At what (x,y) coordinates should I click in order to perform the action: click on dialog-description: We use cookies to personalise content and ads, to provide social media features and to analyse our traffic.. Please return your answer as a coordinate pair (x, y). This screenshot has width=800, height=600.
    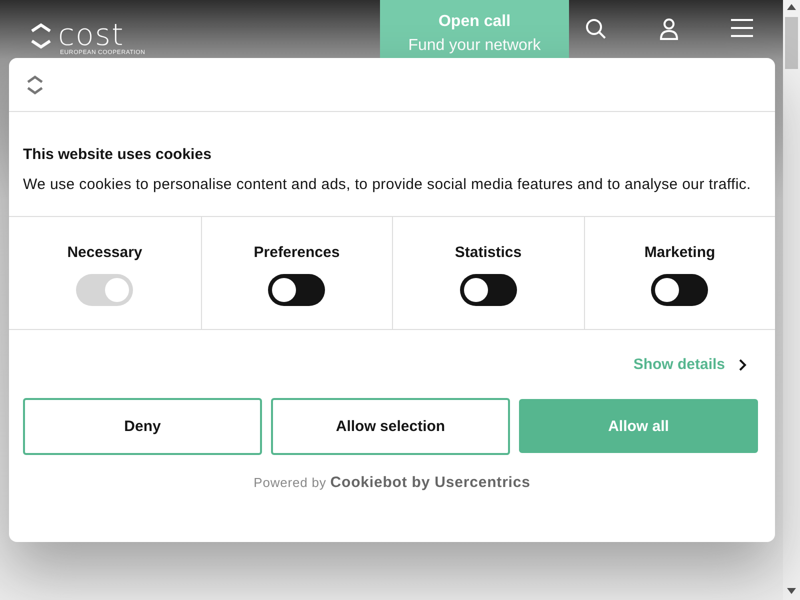
    Looking at the image, I should click on (387, 185).